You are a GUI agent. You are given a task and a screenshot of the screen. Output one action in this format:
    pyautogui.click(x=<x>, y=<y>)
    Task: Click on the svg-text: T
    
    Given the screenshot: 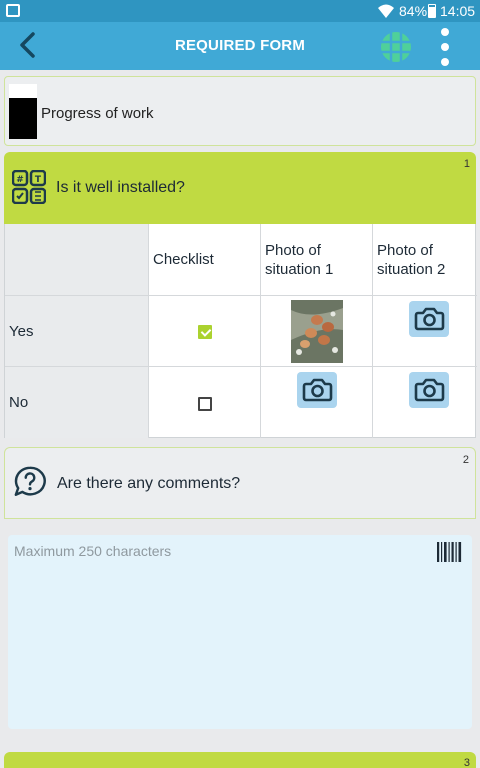 What is the action you would take?
    pyautogui.click(x=38, y=180)
    